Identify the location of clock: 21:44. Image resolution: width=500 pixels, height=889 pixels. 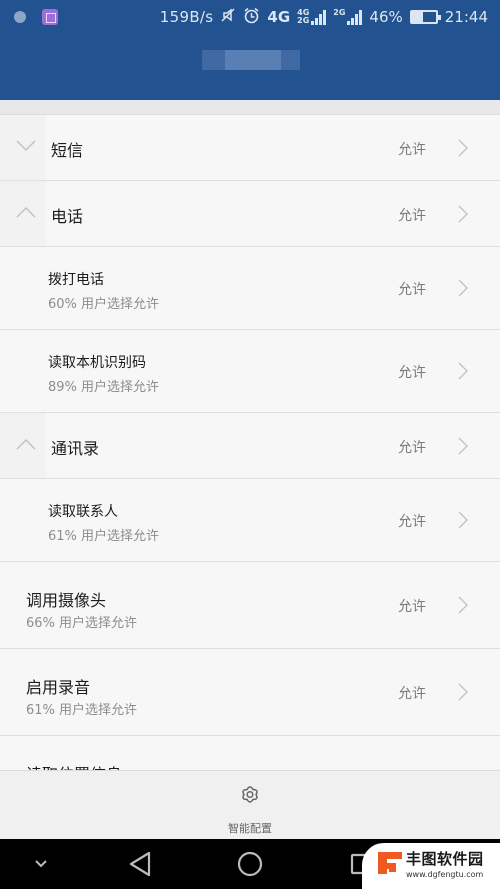
(466, 17).